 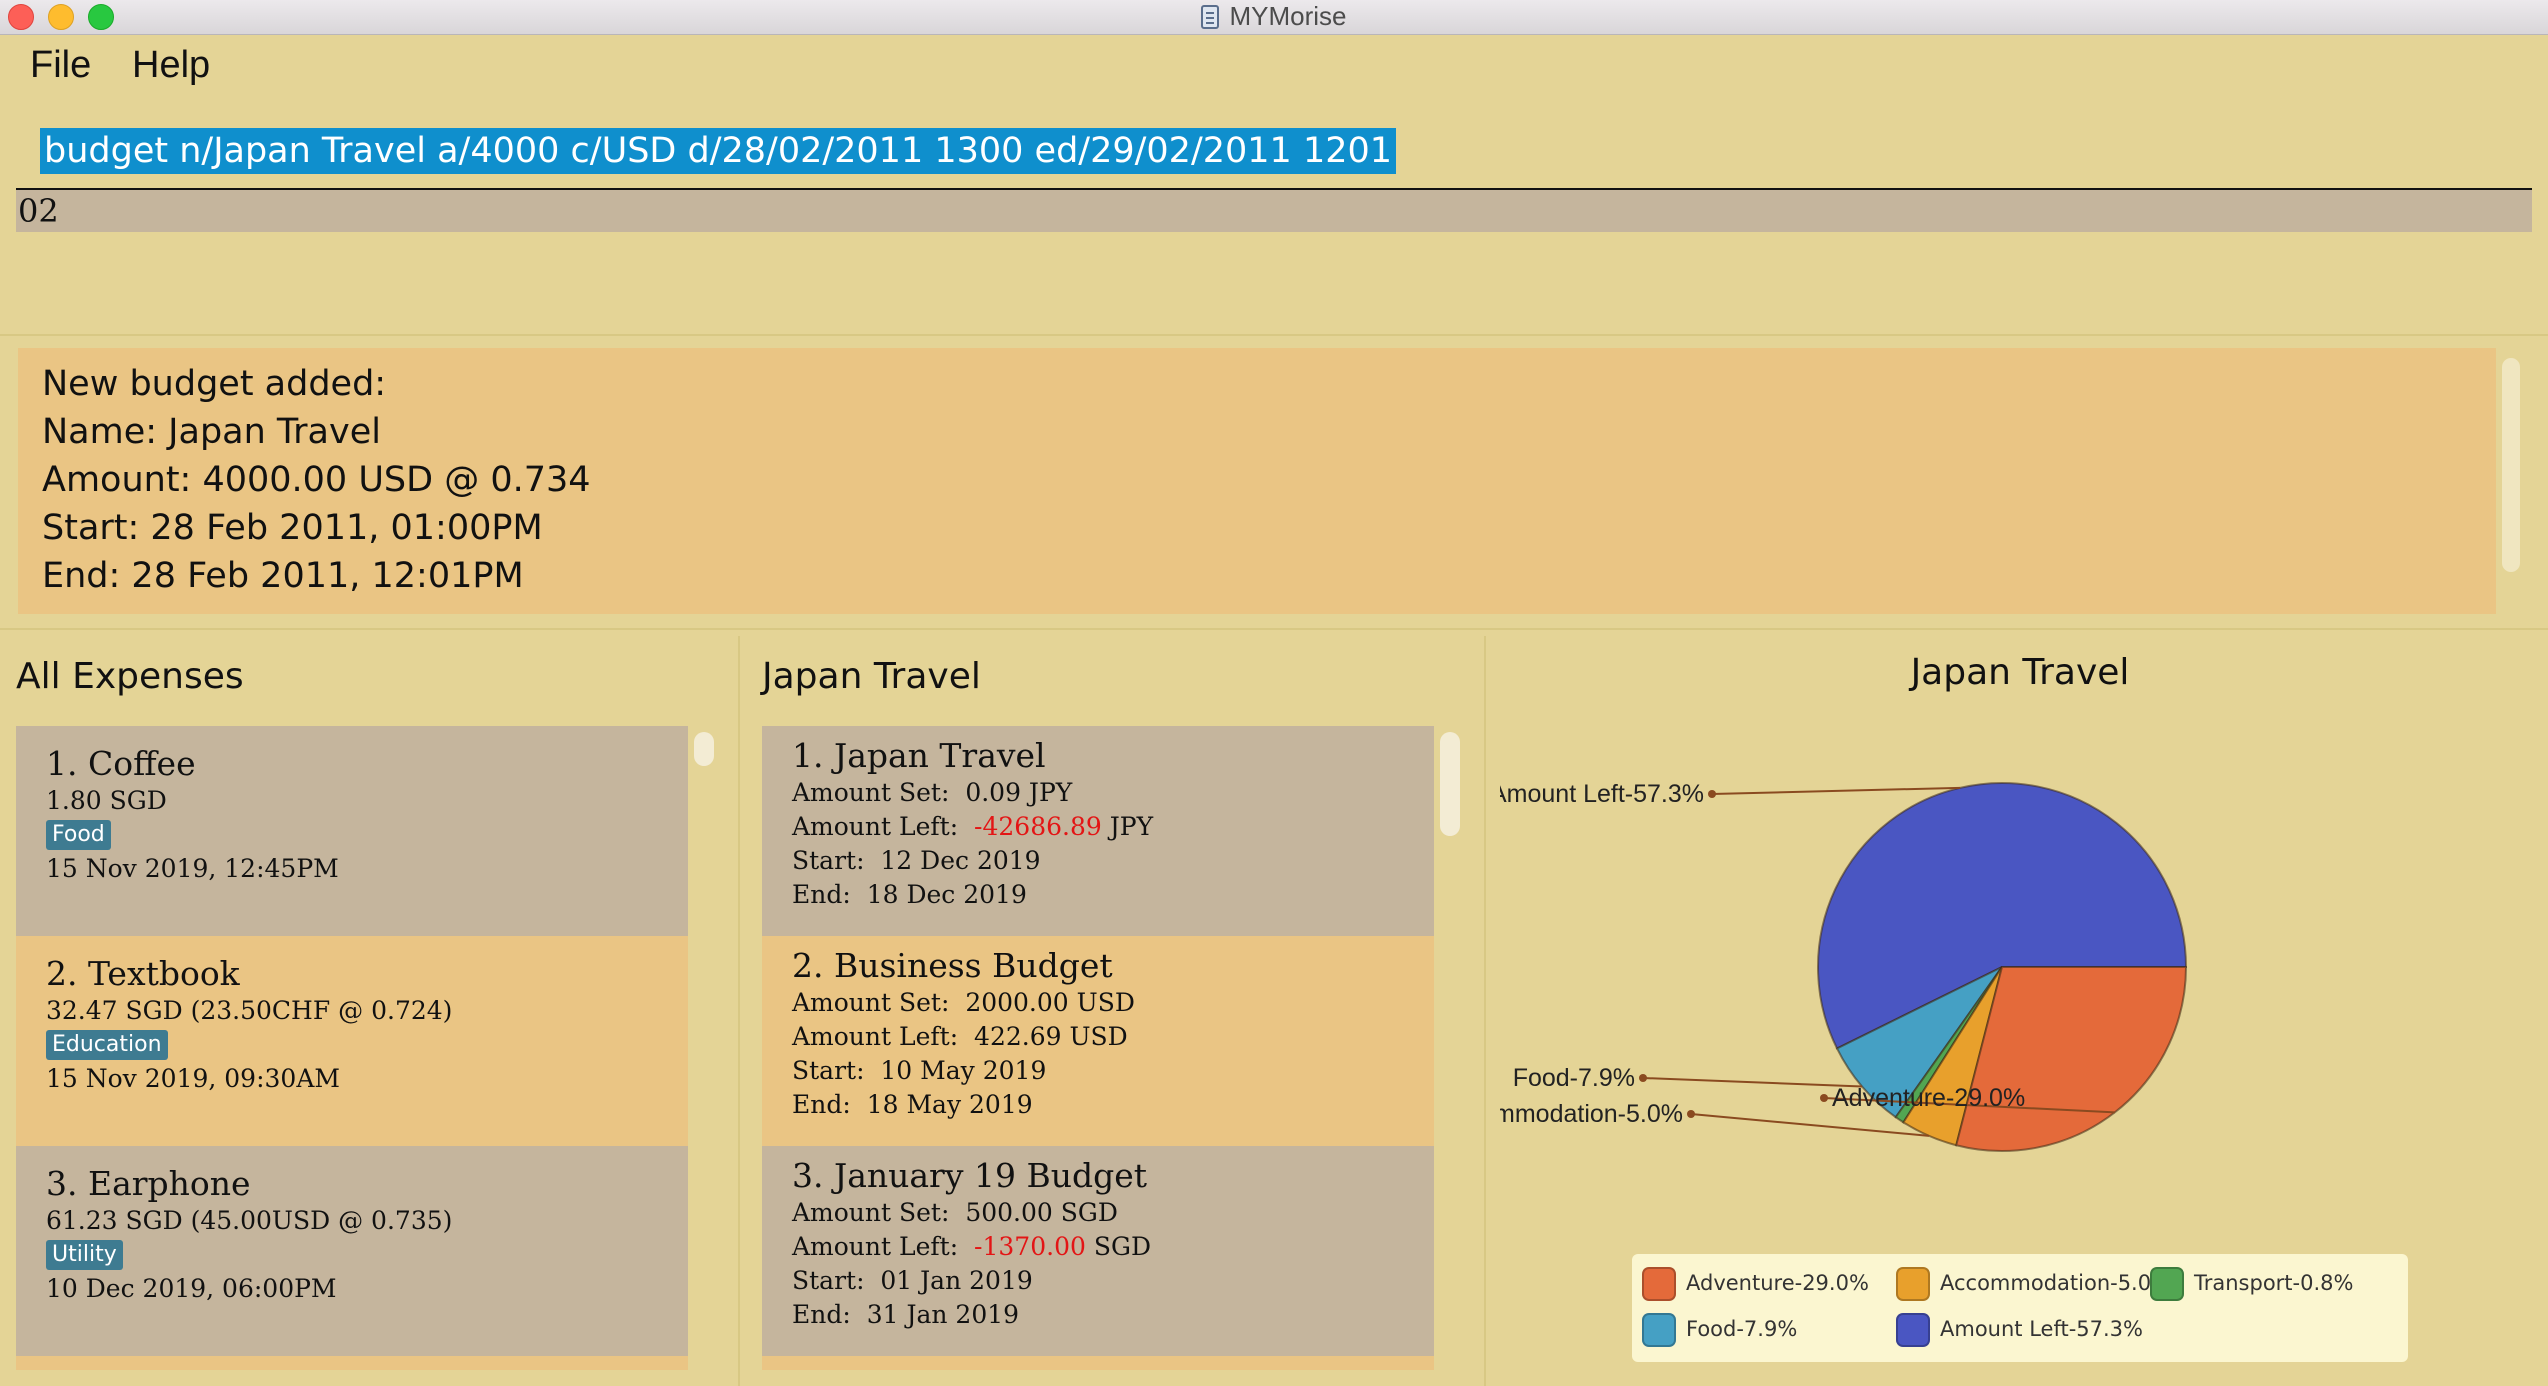 I want to click on expense-date: 10 Dec 2019, 06:00PM, so click(x=191, y=1288).